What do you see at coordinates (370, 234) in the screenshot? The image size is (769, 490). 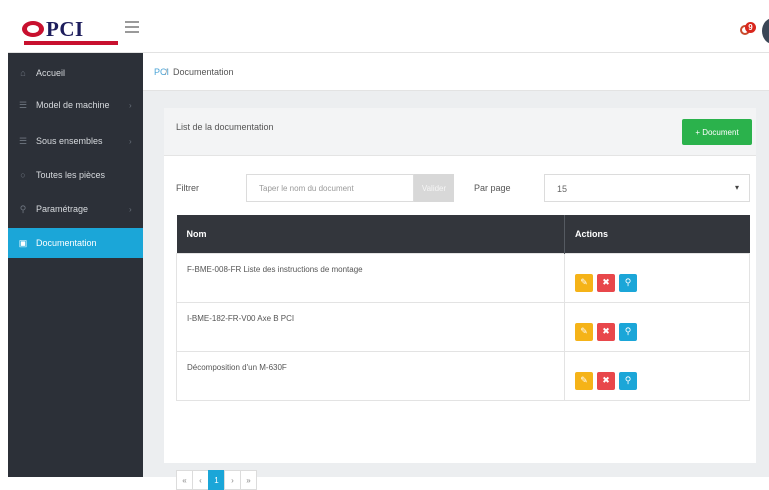 I see `column-header-name: Nom` at bounding box center [370, 234].